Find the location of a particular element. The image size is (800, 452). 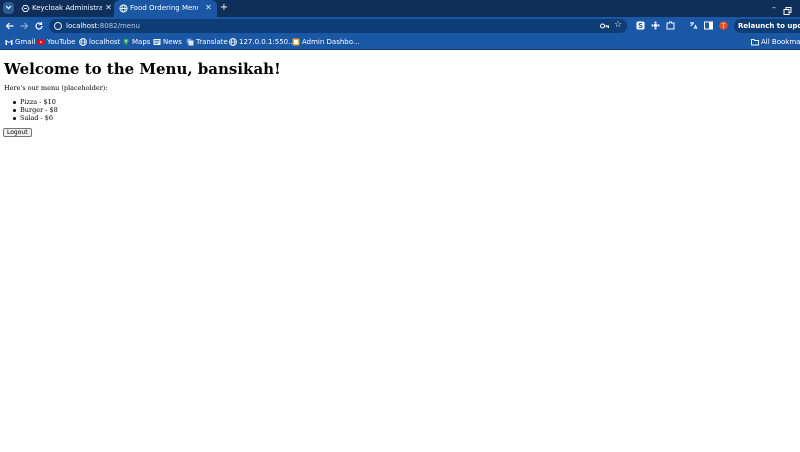

new-tab-button: + is located at coordinates (224, 8).